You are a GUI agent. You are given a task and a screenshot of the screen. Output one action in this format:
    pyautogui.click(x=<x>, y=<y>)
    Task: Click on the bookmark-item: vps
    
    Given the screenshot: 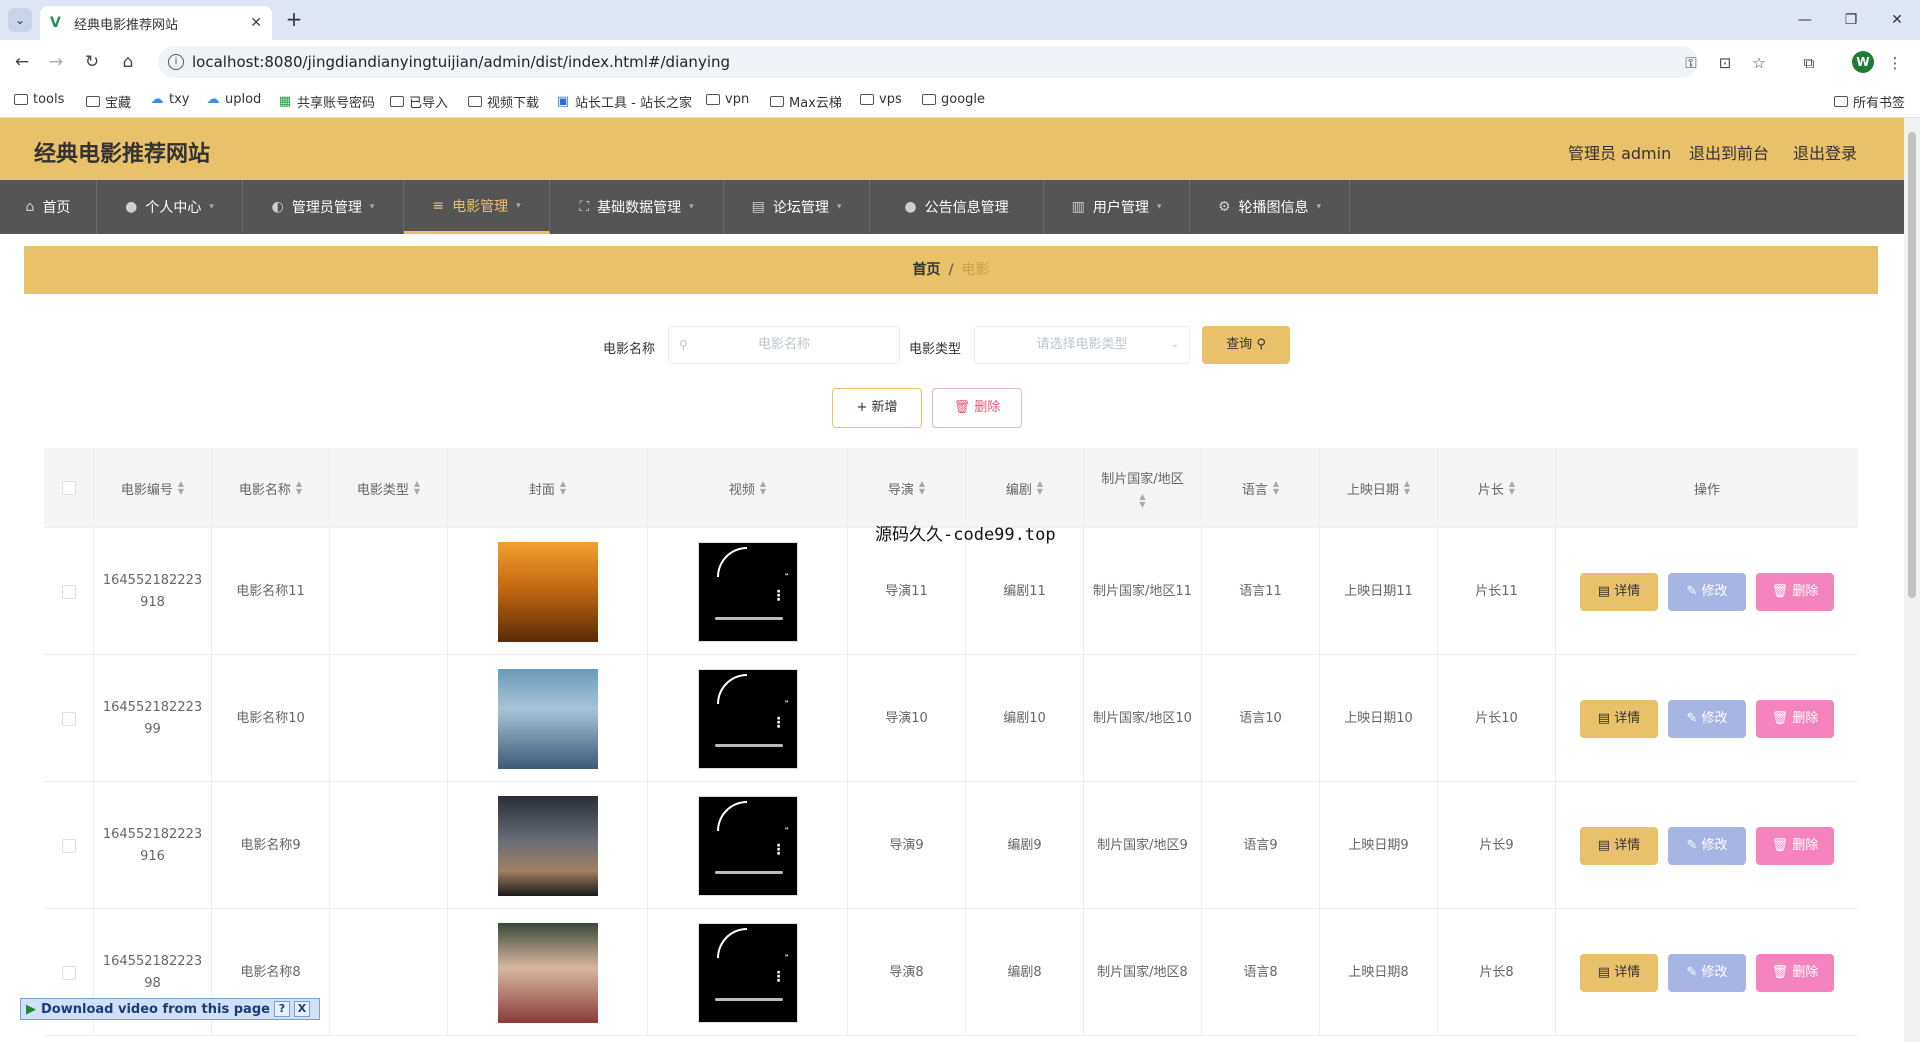 What is the action you would take?
    pyautogui.click(x=881, y=99)
    